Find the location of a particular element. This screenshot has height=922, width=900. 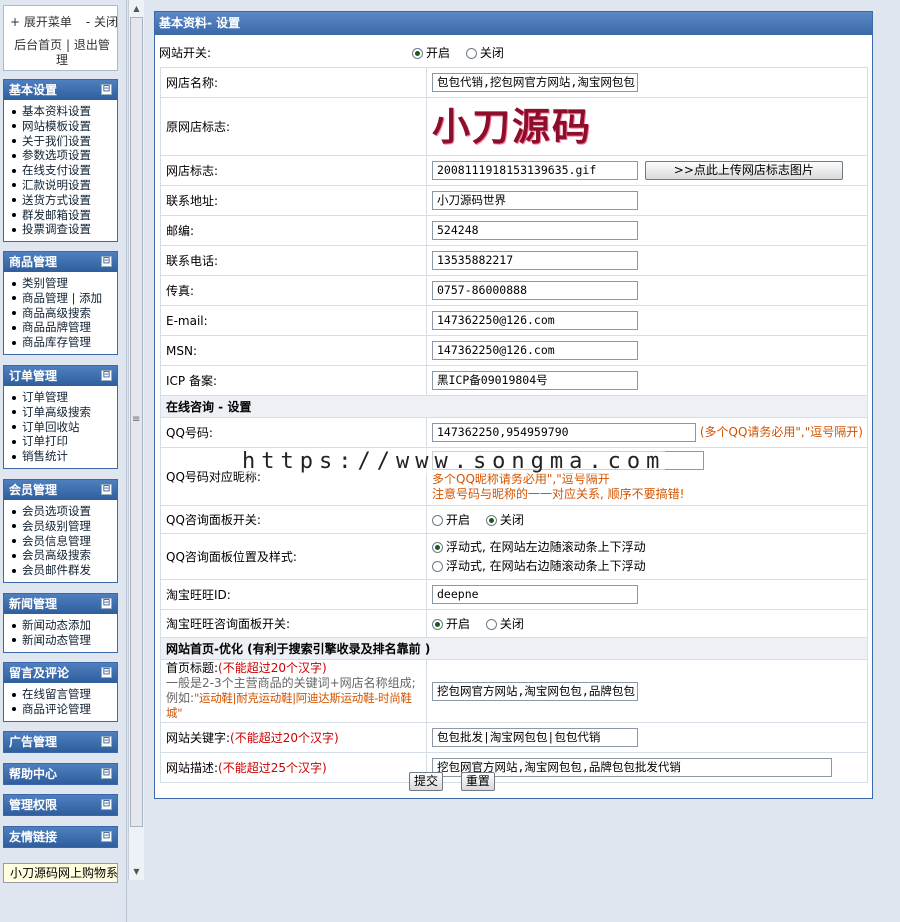

panel-switch-off: 关闭 is located at coordinates (504, 520).